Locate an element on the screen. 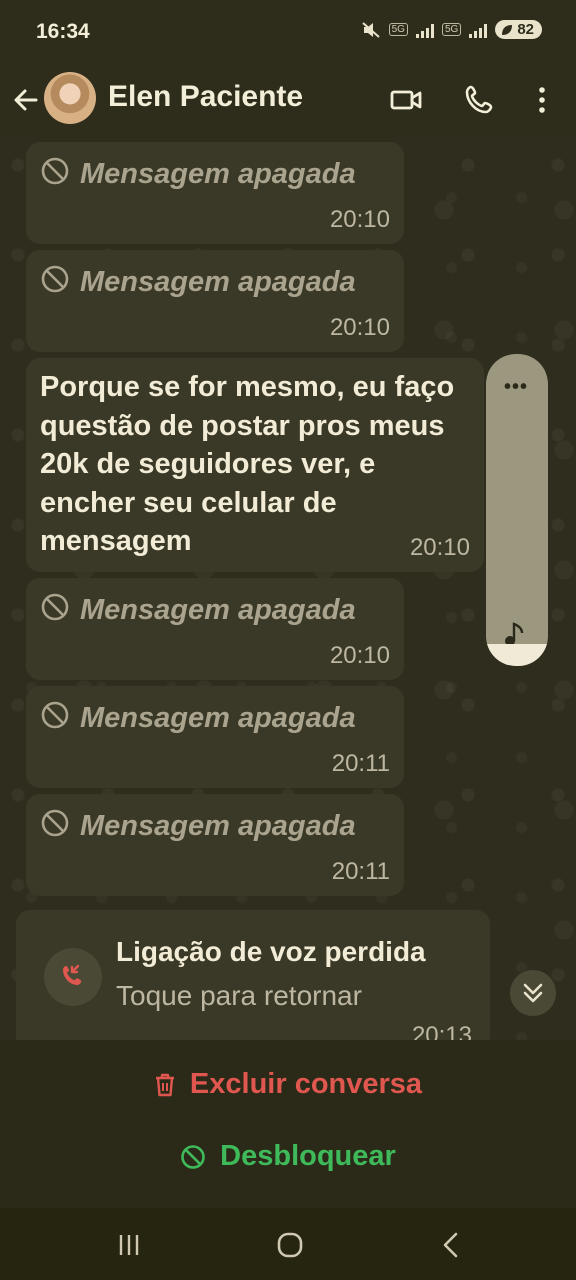 The image size is (576, 1280). message-time: 20:13 is located at coordinates (441, 1031).